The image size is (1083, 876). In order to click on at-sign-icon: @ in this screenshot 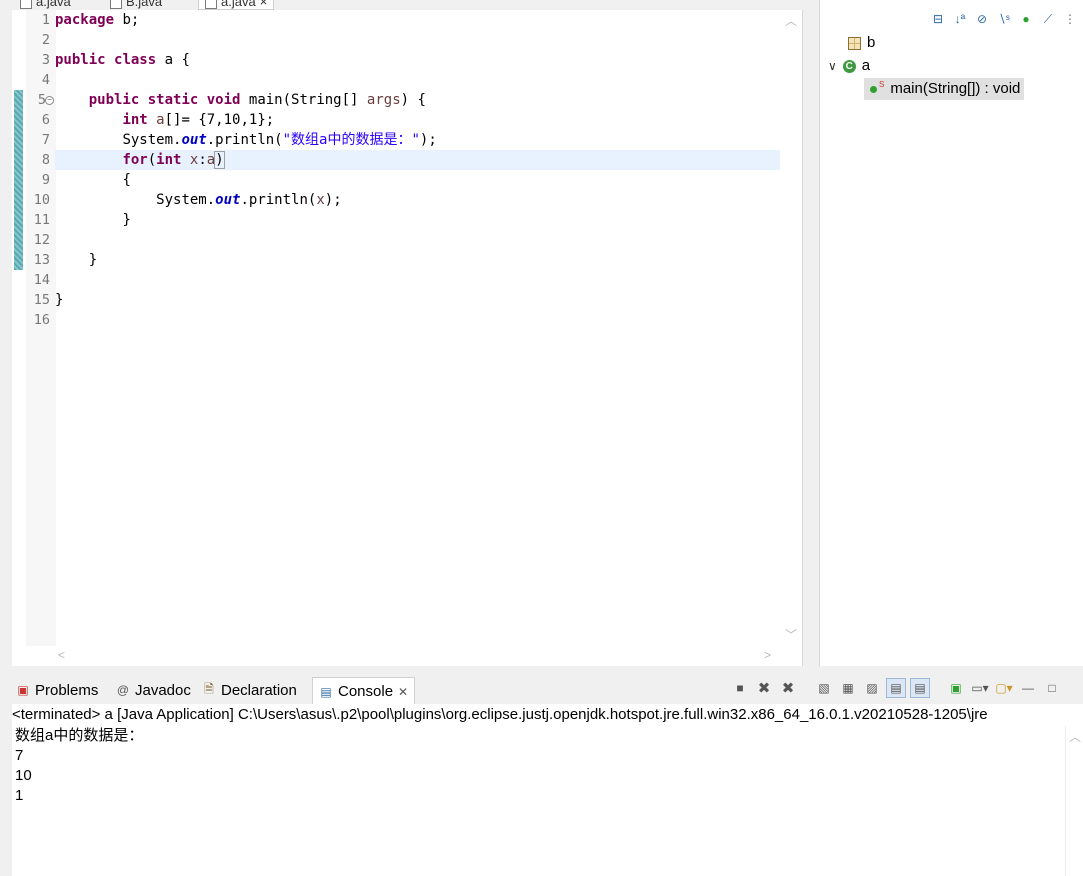, I will do `click(123, 690)`.